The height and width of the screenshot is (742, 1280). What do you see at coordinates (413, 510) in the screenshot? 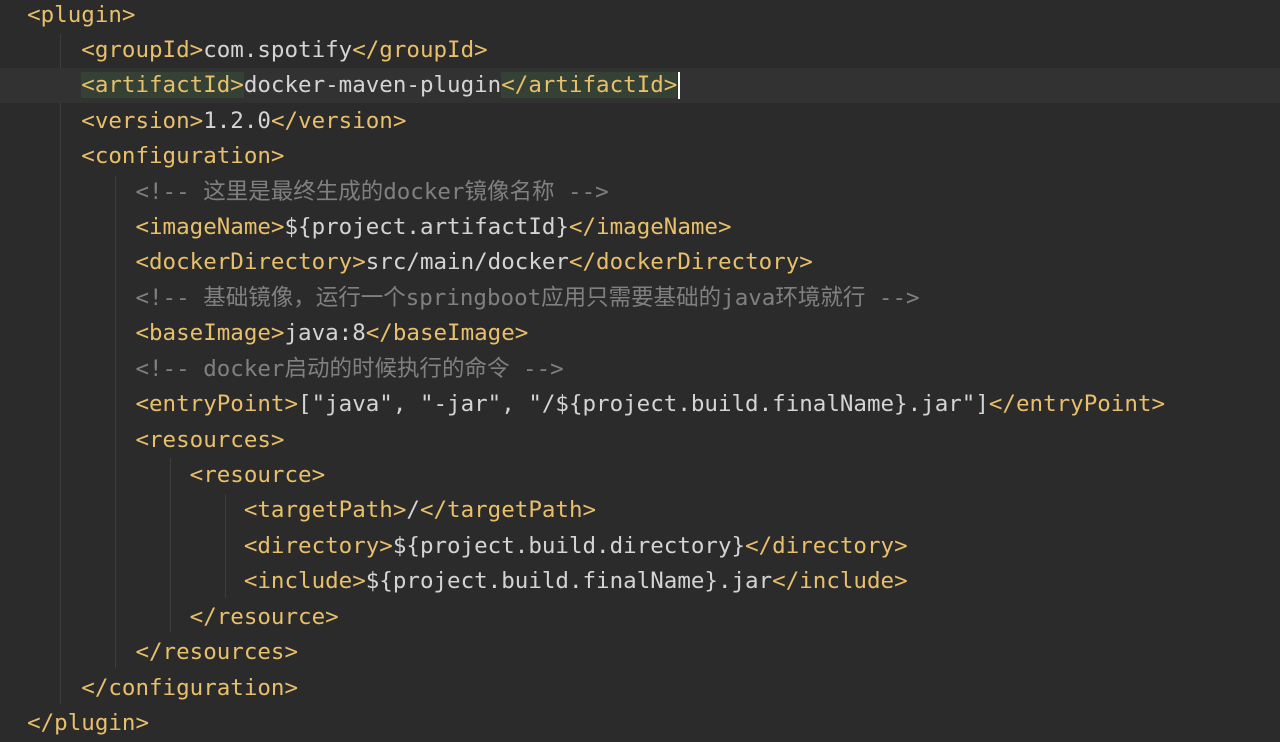
I see `targetpath-value: /` at bounding box center [413, 510].